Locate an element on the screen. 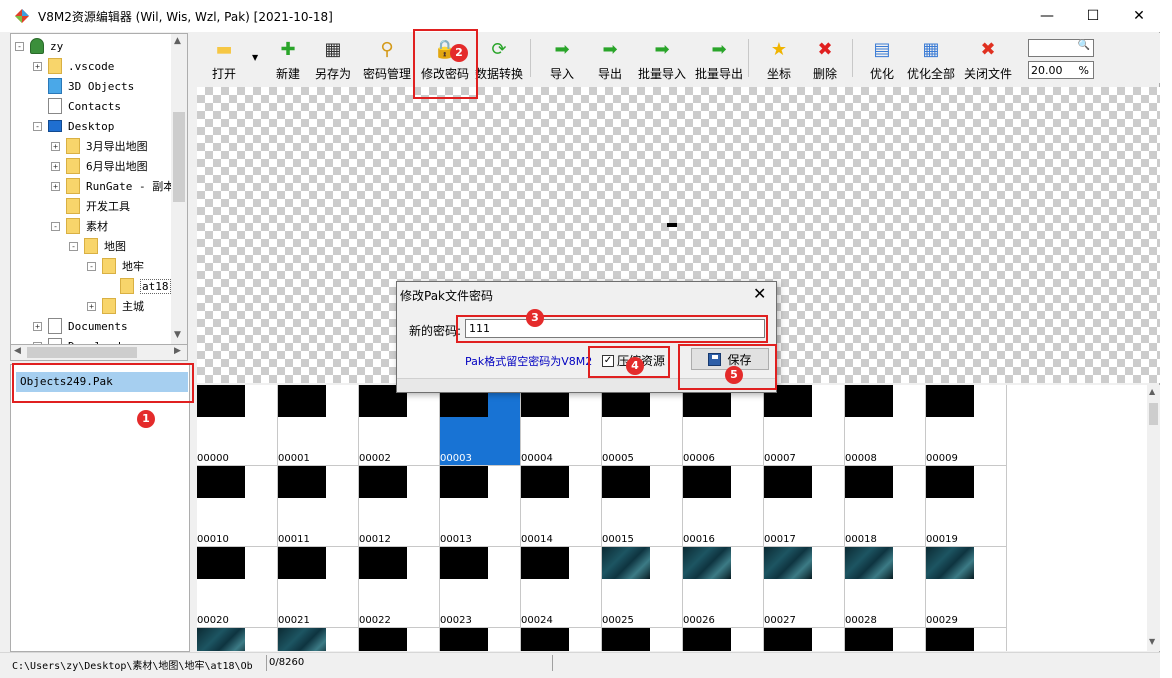 The image size is (1172, 678). dialog-close-button: ✕ is located at coordinates (759, 293).